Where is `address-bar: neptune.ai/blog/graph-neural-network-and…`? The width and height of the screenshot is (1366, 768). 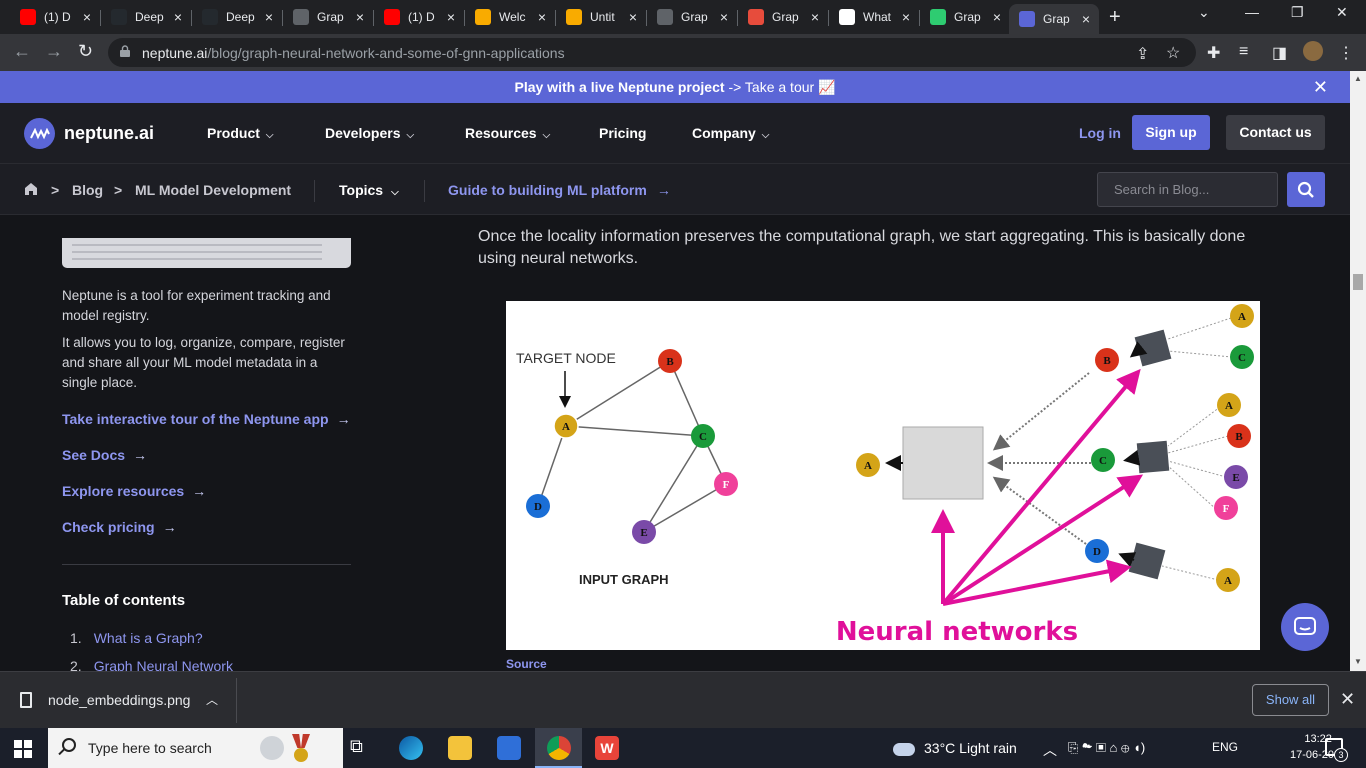 address-bar: neptune.ai/blog/graph-neural-network-and… is located at coordinates (652, 52).